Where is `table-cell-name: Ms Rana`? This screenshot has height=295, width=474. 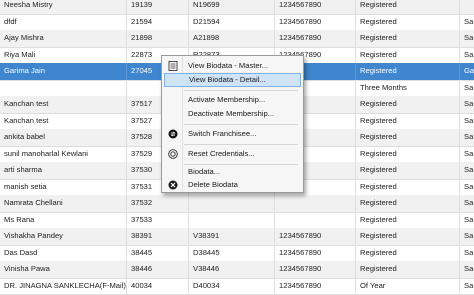
table-cell-name: Ms Rana is located at coordinates (63, 220).